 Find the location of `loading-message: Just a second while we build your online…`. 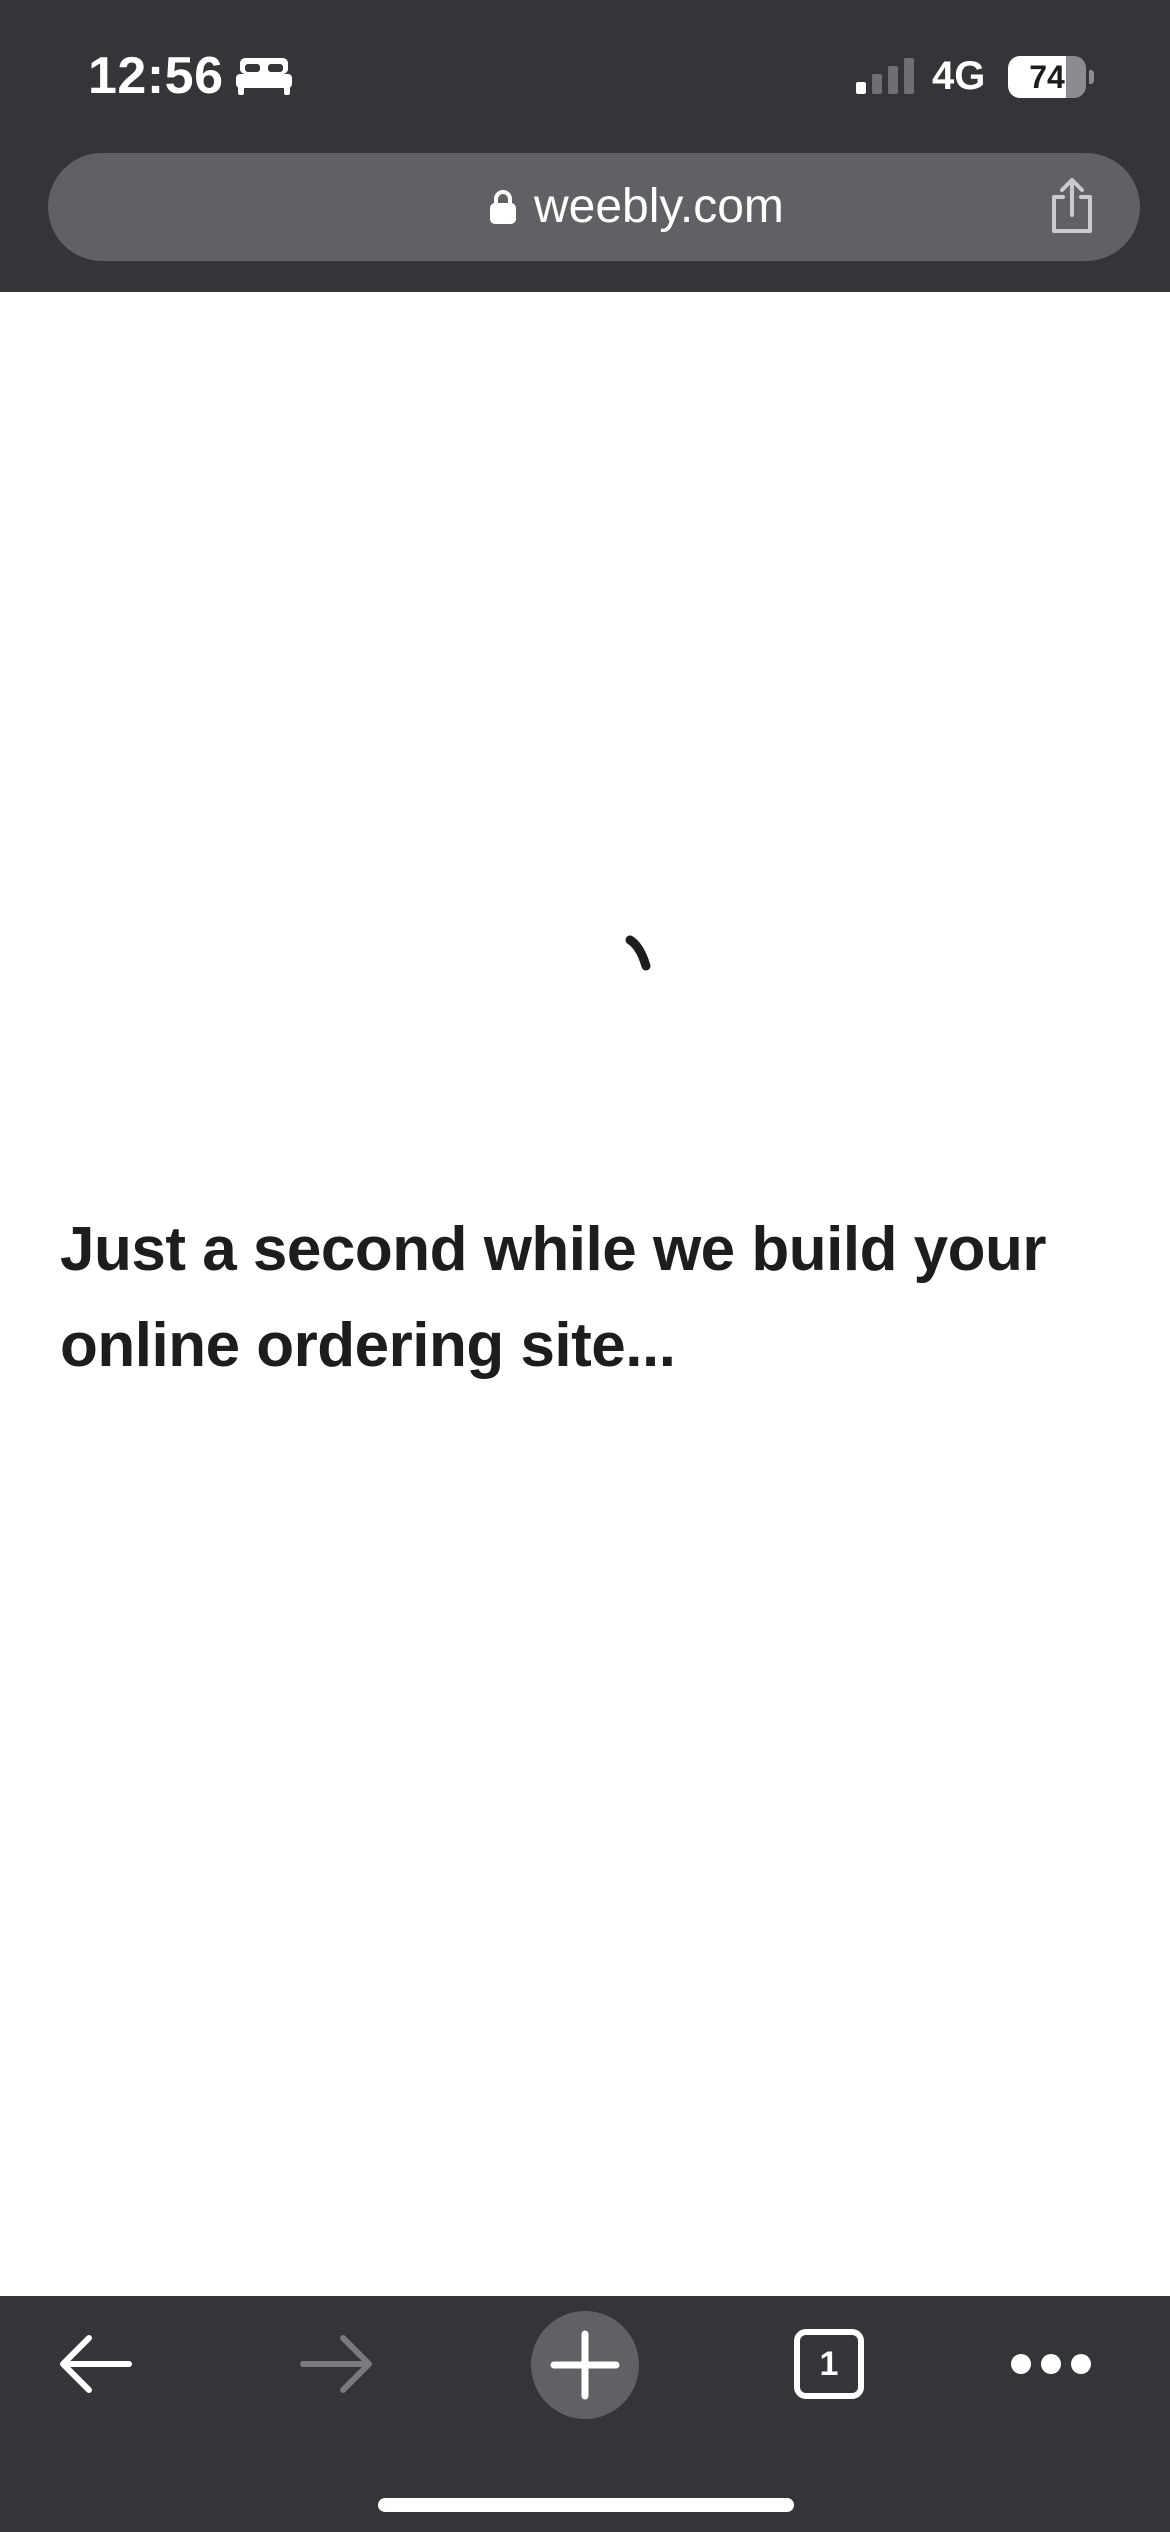

loading-message: Just a second while we build your online… is located at coordinates (553, 1297).